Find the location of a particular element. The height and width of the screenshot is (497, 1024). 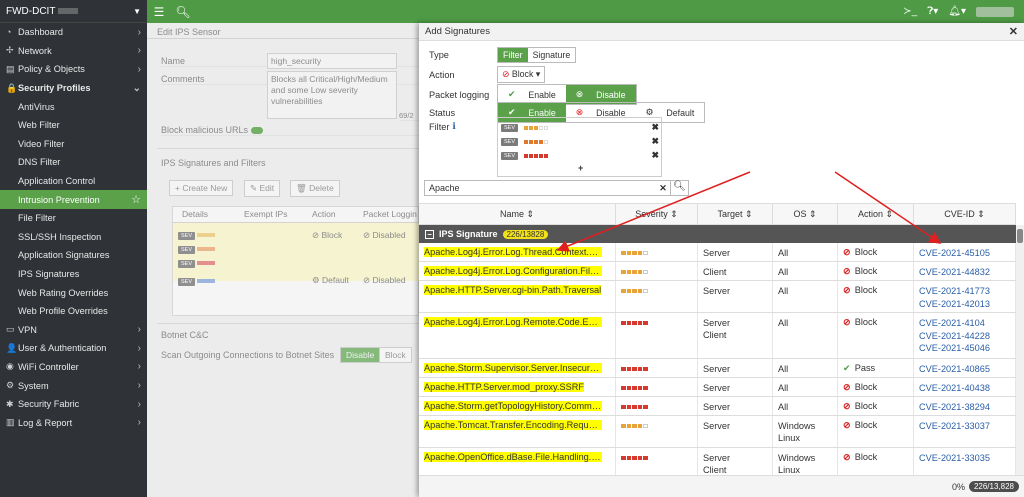

col-packet-logging: Packet Loggin is located at coordinates (390, 214).